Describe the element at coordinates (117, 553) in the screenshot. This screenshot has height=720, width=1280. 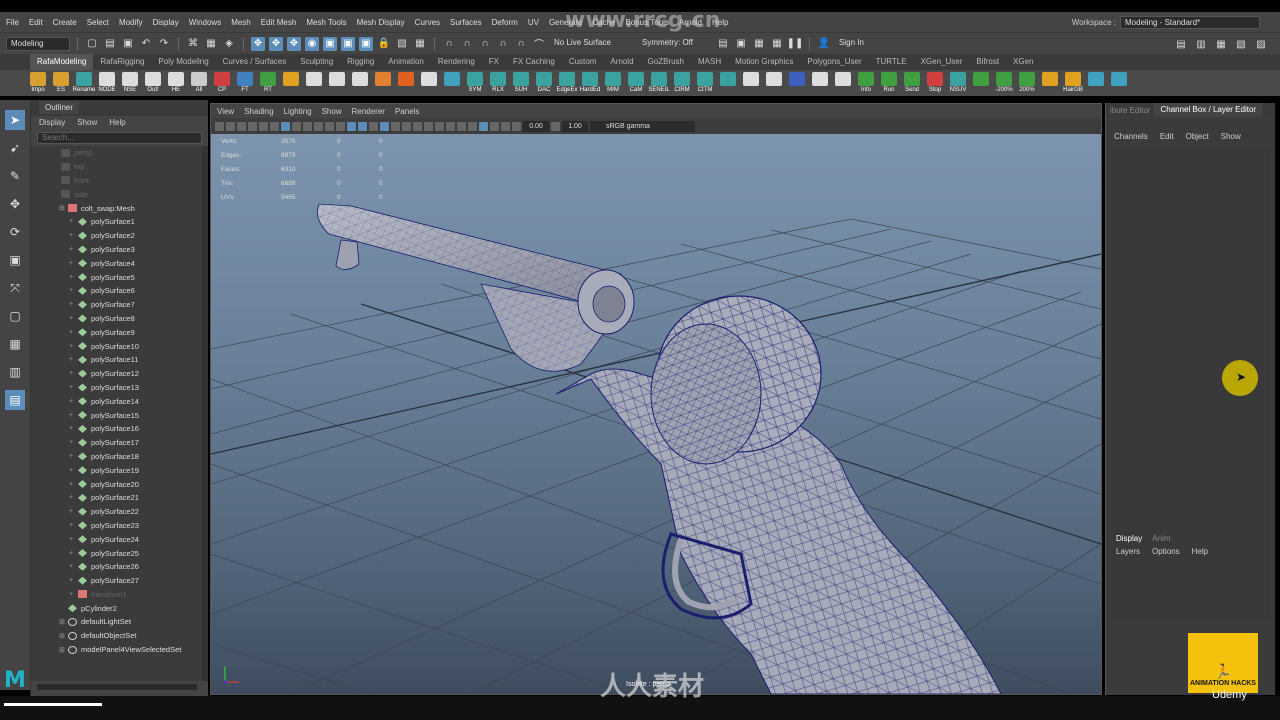
I see `outliner-item: + polySurface25` at that location.